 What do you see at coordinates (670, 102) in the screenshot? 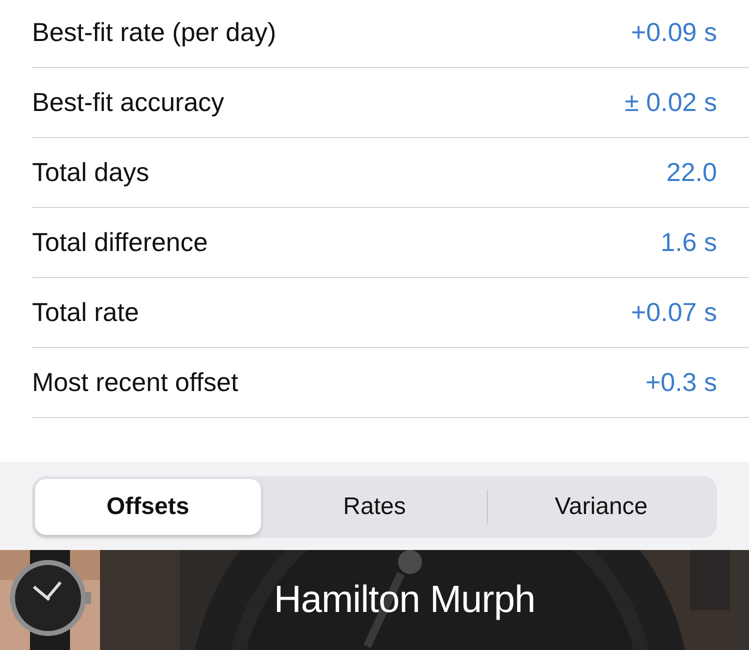
I see `stat-value: ± 0.02 s` at bounding box center [670, 102].